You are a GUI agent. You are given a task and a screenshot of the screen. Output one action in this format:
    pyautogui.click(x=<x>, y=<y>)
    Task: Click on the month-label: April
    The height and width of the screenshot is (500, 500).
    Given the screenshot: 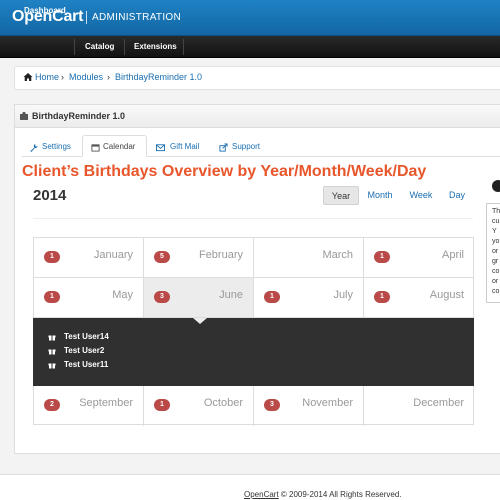 What is the action you would take?
    pyautogui.click(x=452, y=255)
    